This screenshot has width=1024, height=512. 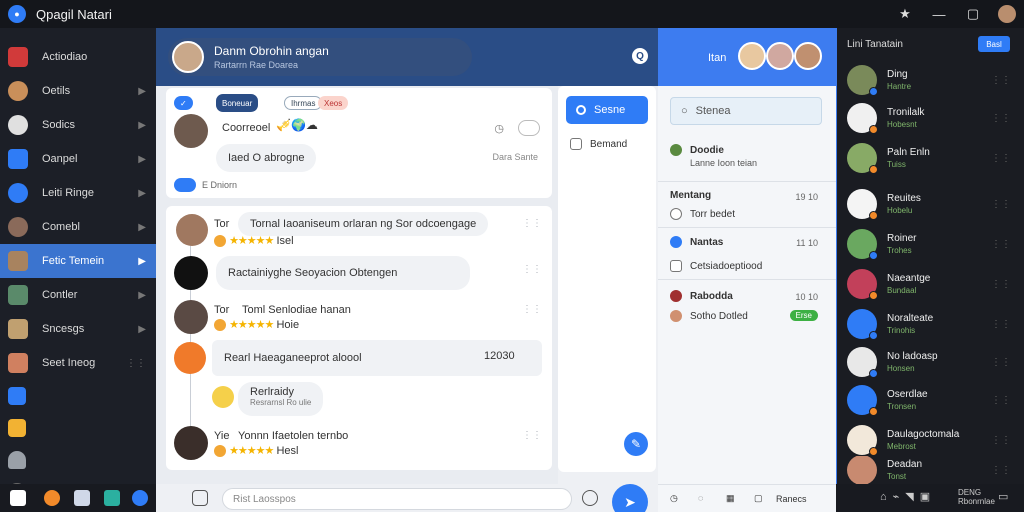 I want to click on minimize-button: —, so click(x=939, y=14).